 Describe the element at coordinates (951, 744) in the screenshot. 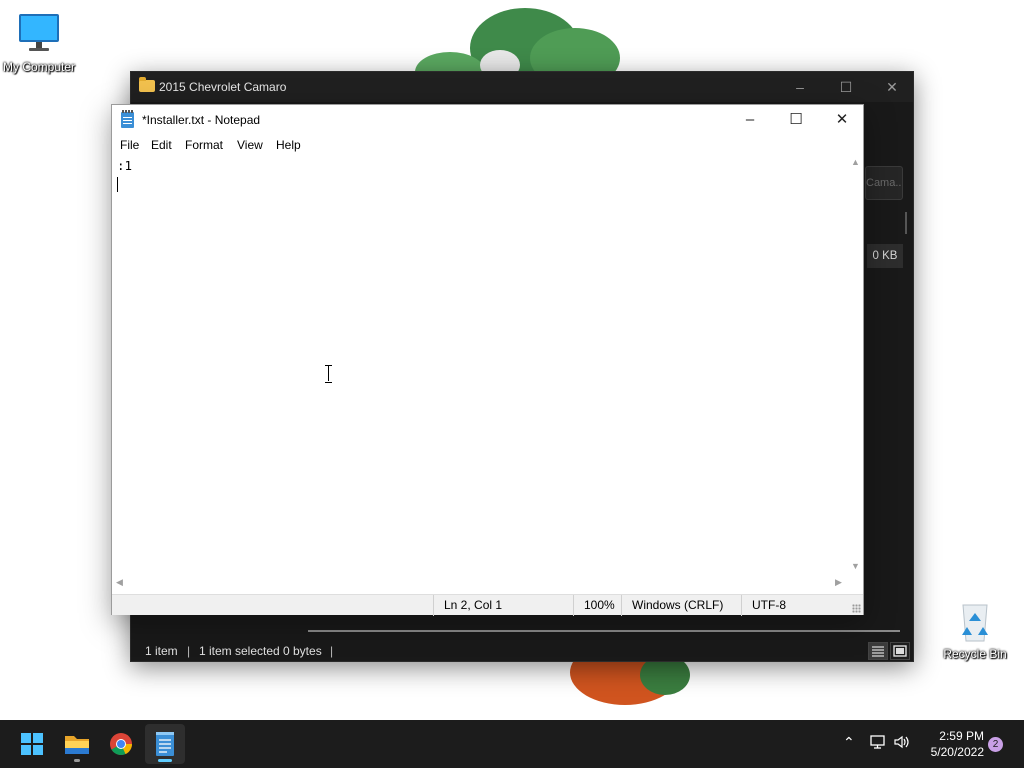

I see `taskbar-clock: 2:59 PM 5/20/2022` at that location.